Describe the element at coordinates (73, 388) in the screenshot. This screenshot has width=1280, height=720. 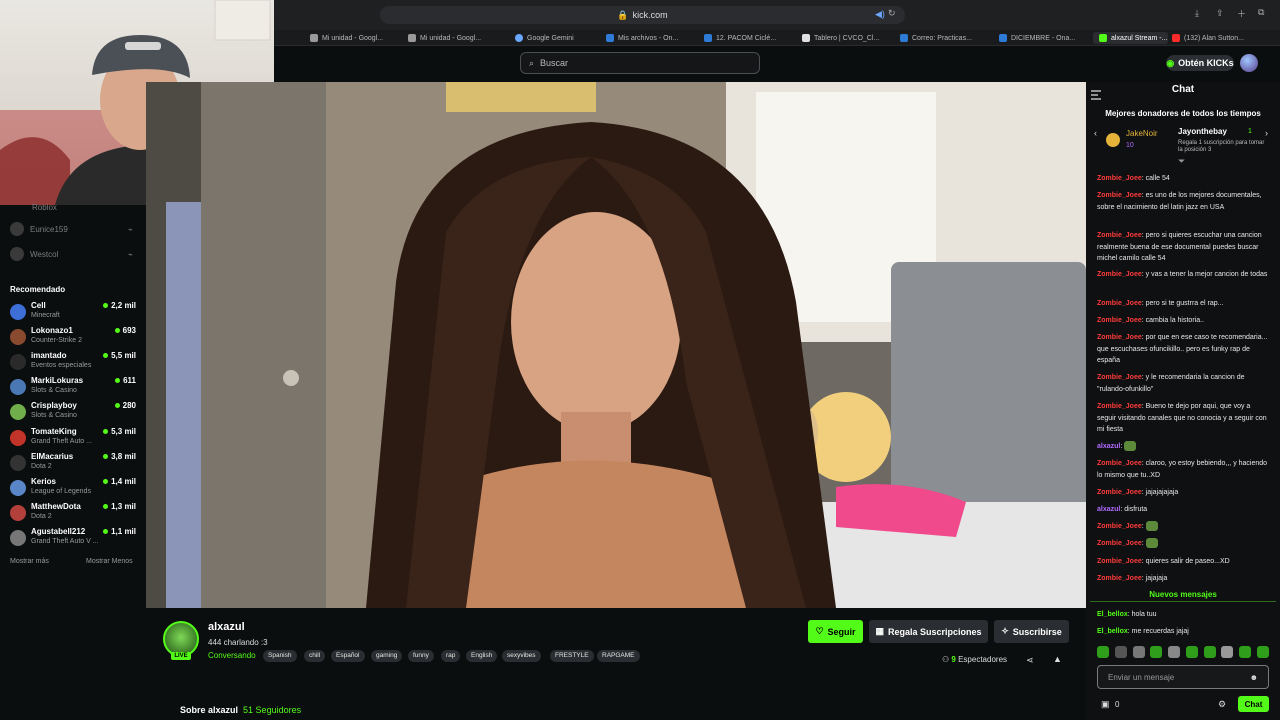
I see `sidebar-item-markilokuras: MarkiLokuras Slots & Casino 611` at that location.